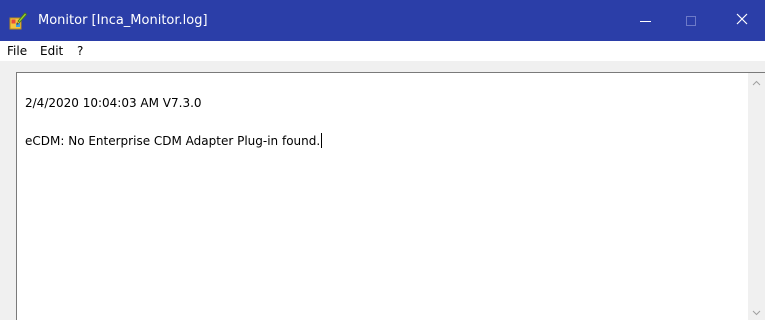 This screenshot has height=320, width=765. I want to click on vertical-scrollbar, so click(756, 196).